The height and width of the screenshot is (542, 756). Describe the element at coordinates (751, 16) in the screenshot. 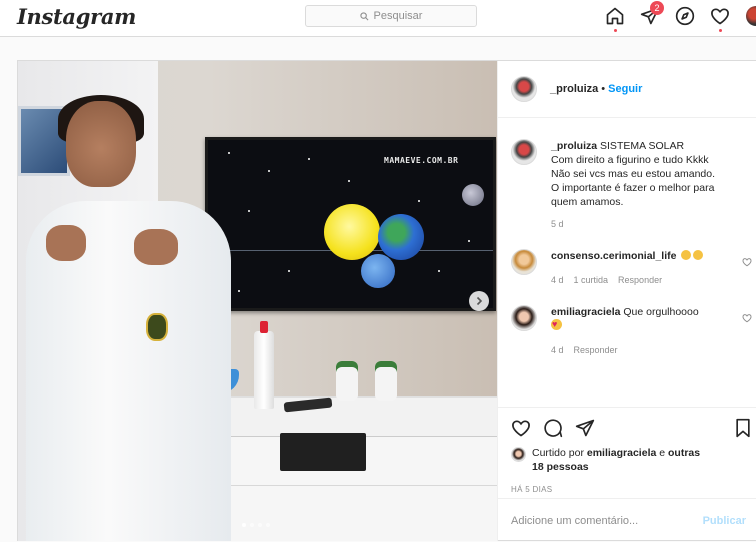

I see `profile-avatar` at that location.